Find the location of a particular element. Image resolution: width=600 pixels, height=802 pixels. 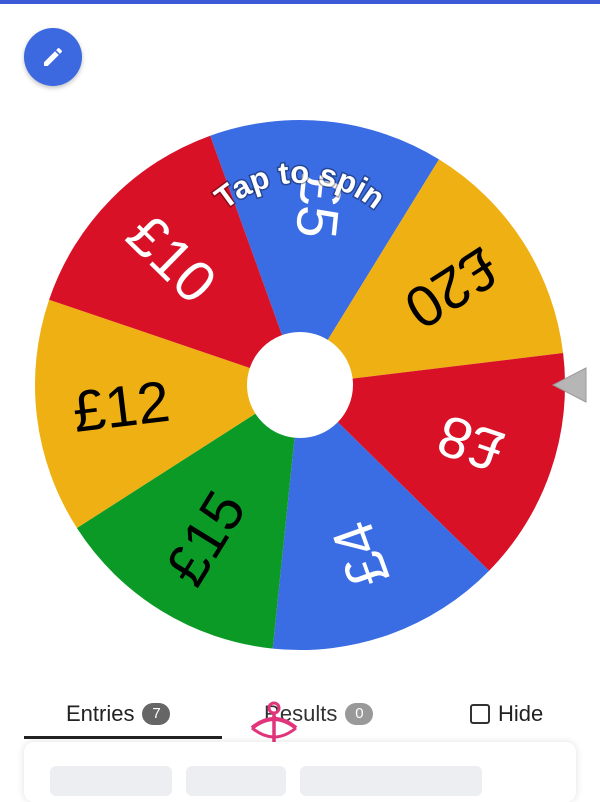

entries-count-badge: 7 is located at coordinates (156, 714).